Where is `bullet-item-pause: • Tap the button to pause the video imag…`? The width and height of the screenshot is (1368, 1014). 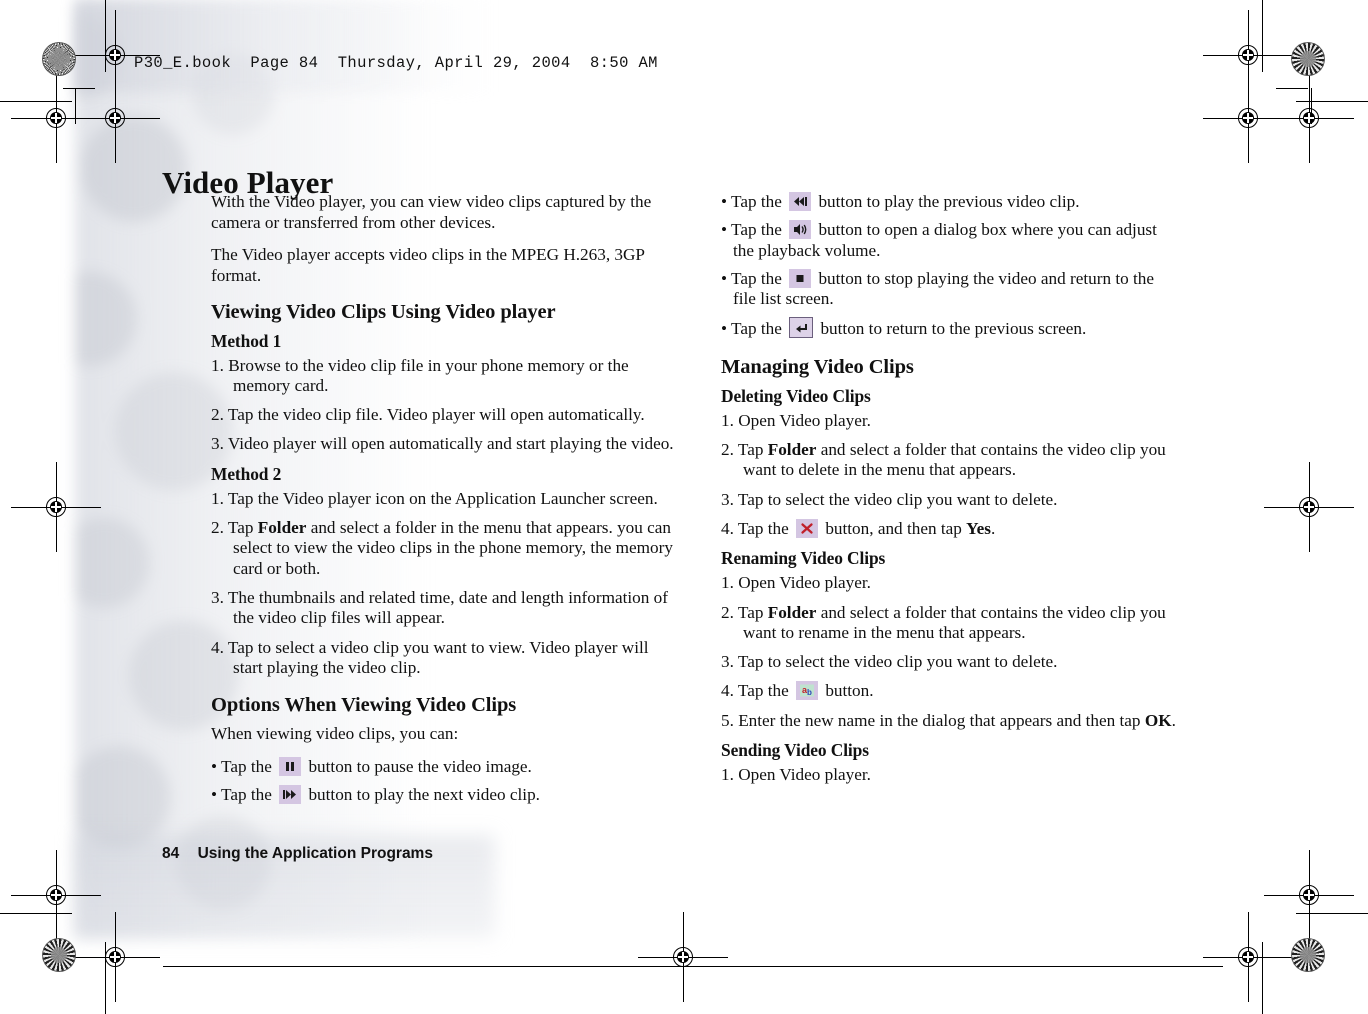 bullet-item-pause: • Tap the button to pause the video imag… is located at coordinates (445, 766).